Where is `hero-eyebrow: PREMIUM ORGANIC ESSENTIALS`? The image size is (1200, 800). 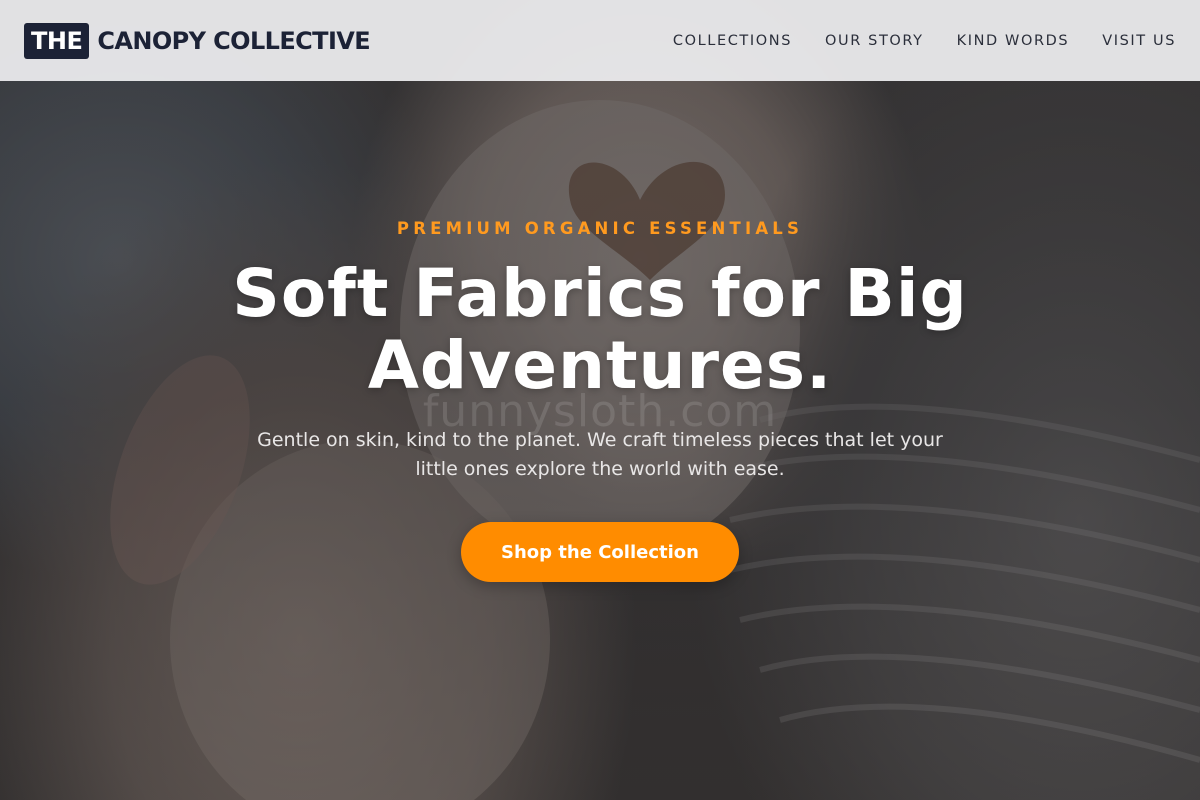 hero-eyebrow: PREMIUM ORGANIC ESSENTIALS is located at coordinates (600, 228).